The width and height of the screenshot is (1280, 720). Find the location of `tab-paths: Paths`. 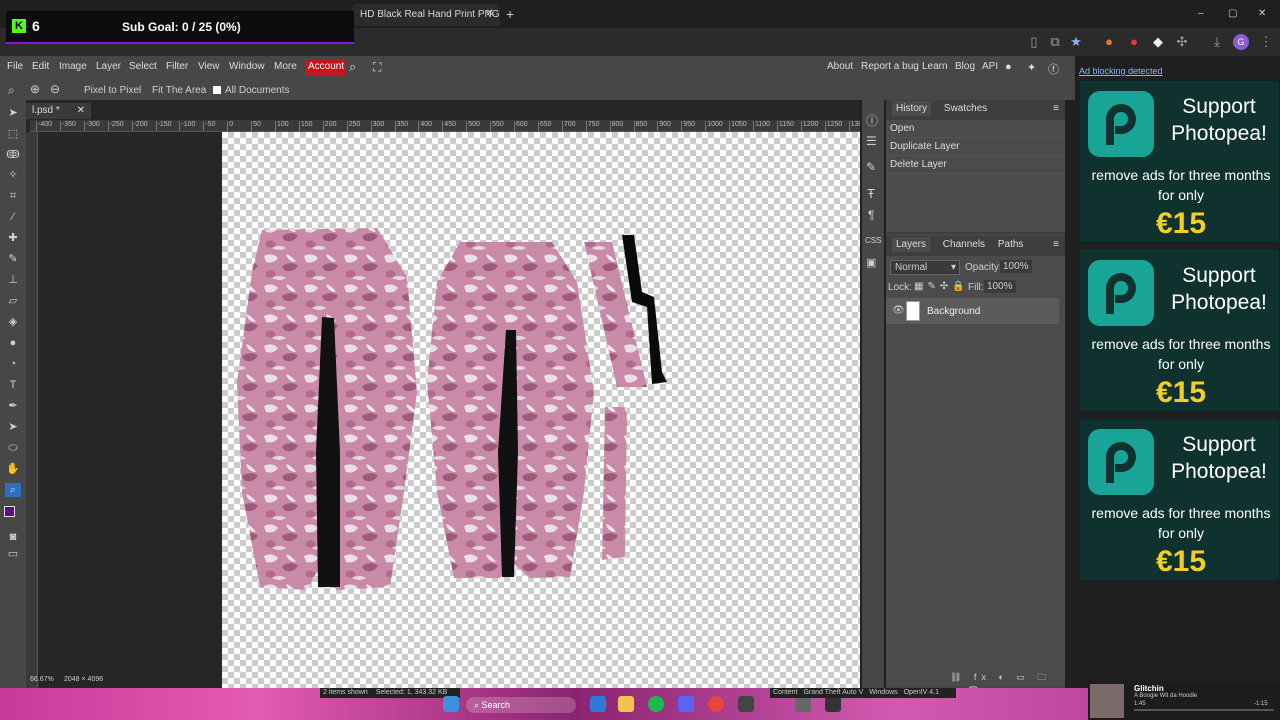

tab-paths: Paths is located at coordinates (1011, 244).